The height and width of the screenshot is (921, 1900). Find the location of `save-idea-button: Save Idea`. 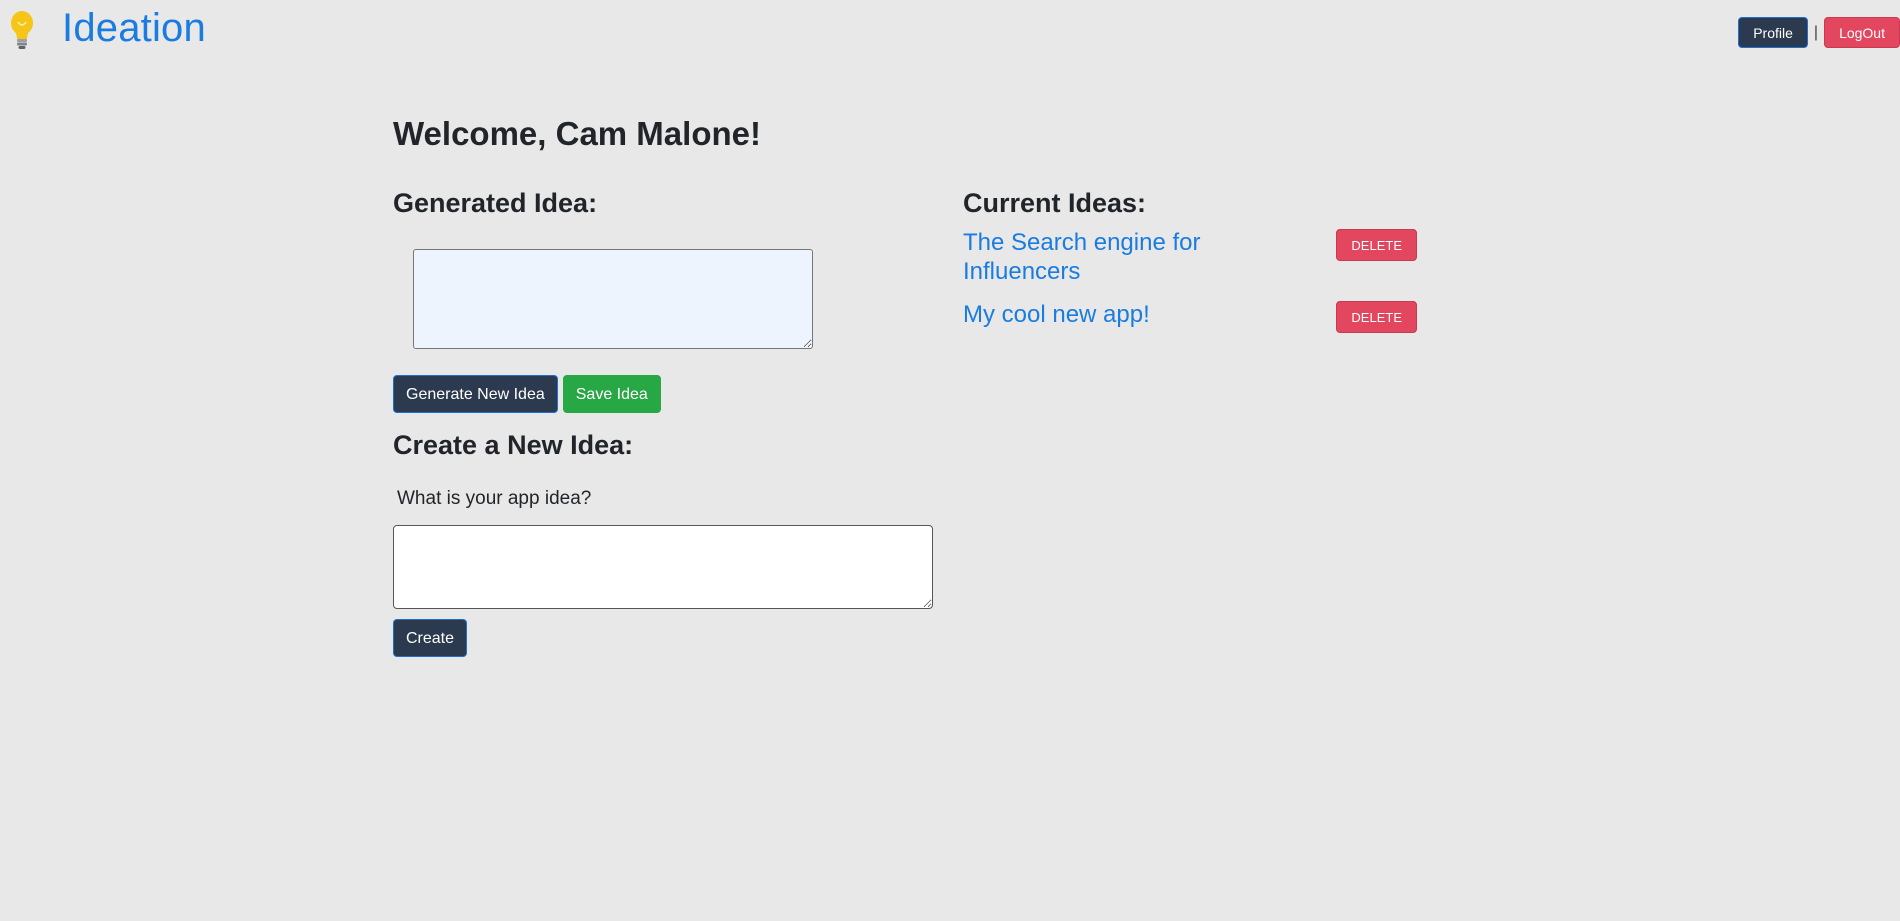

save-idea-button: Save Idea is located at coordinates (611, 394).